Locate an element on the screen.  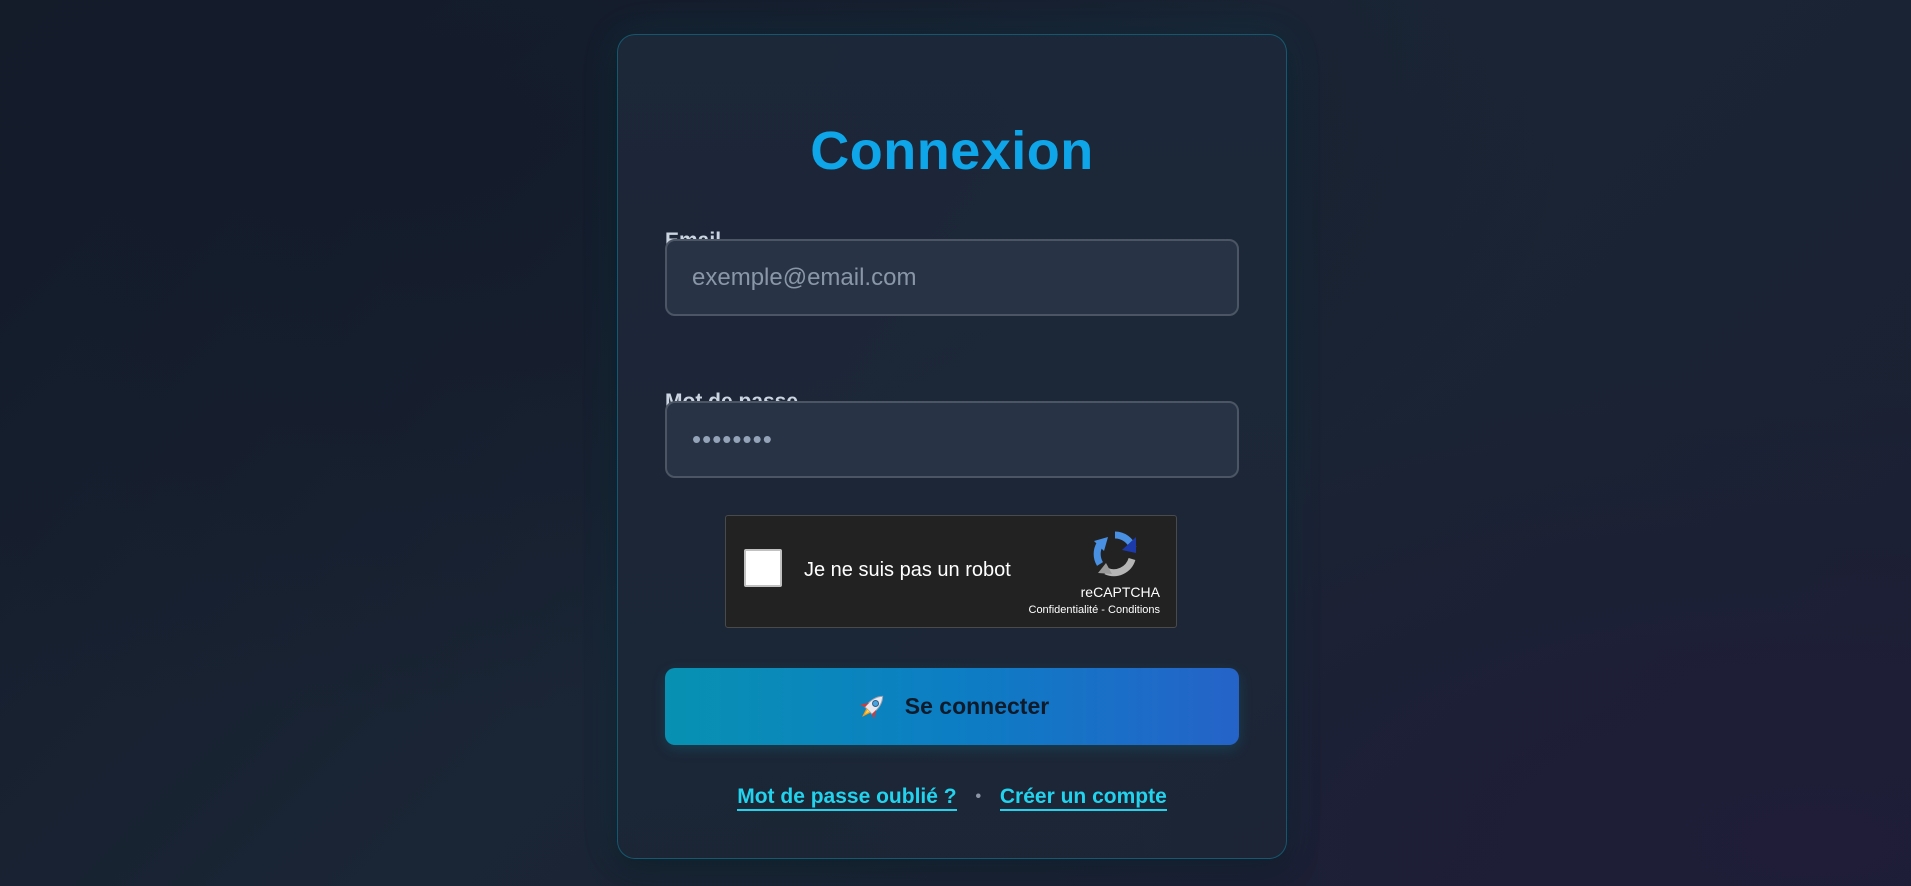
create-account-link: Créer un compte is located at coordinates (1083, 798).